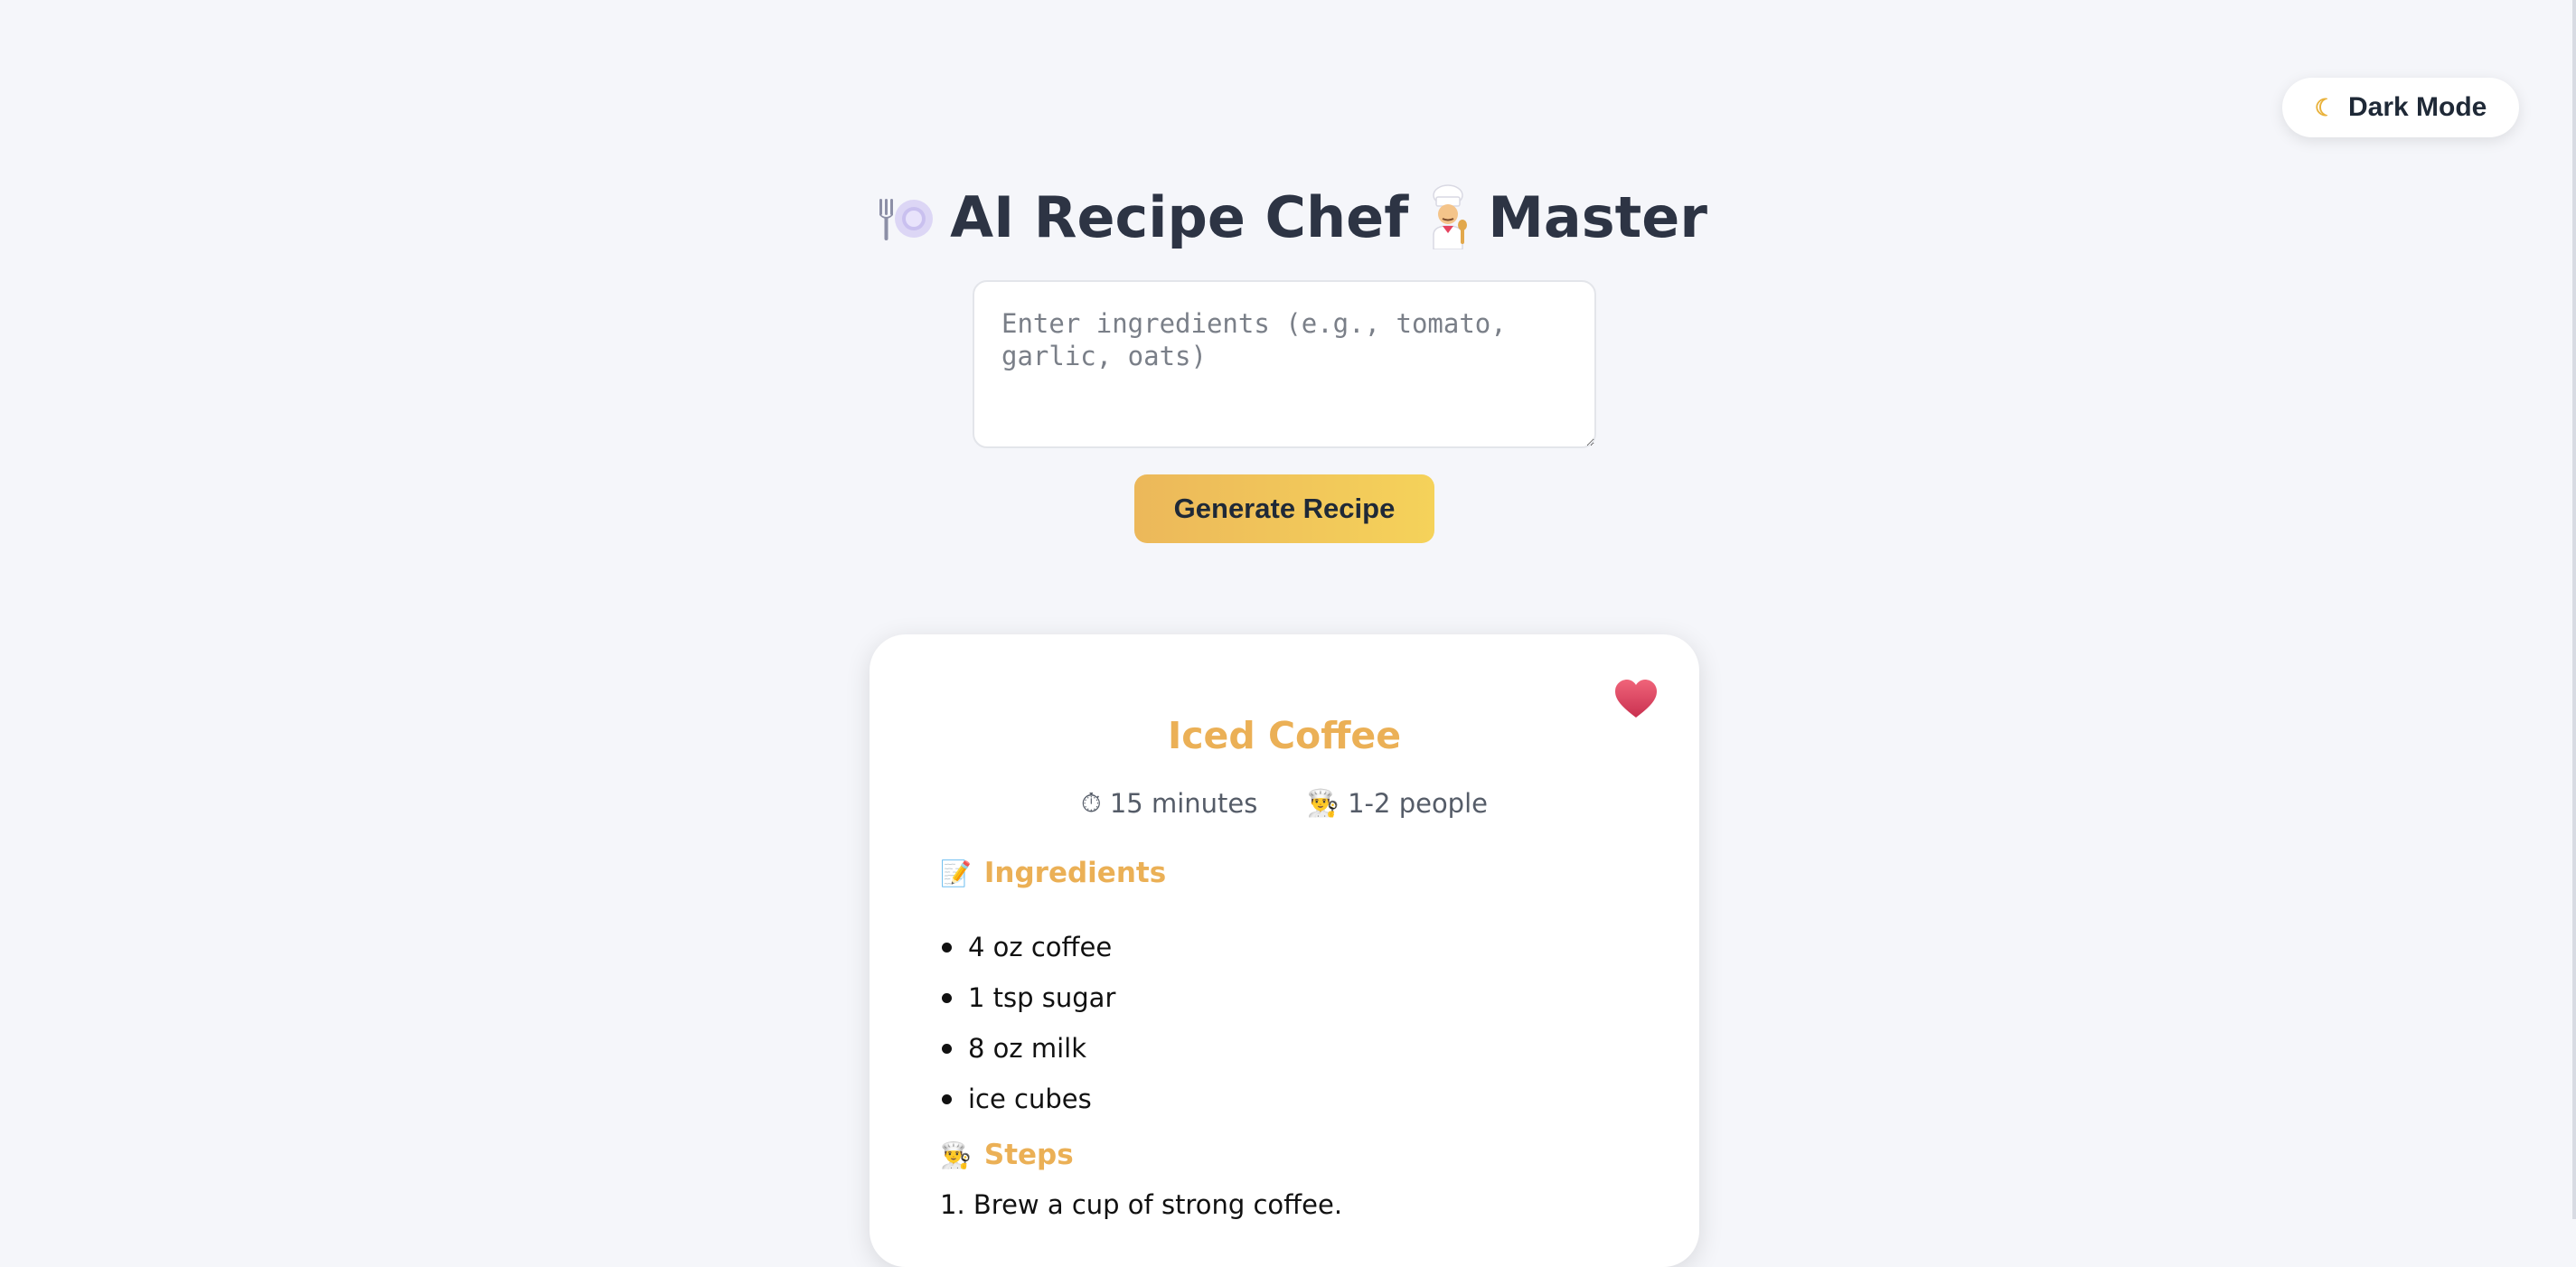  Describe the element at coordinates (907, 217) in the screenshot. I see `plate-cutlery-icon` at that location.